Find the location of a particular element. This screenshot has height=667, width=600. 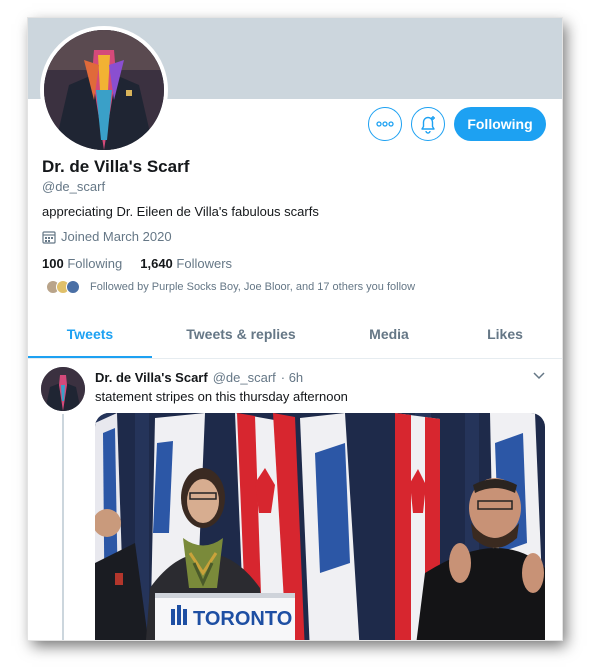

tweet-author-handle: @de_scarf is located at coordinates (244, 377).